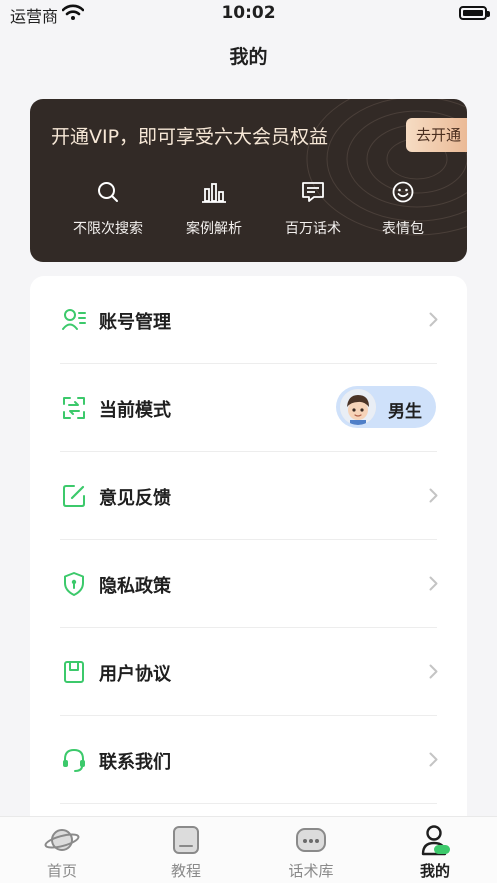 Image resolution: width=497 pixels, height=883 pixels. I want to click on menu-item-privacy: 隐私政策, so click(248, 584).